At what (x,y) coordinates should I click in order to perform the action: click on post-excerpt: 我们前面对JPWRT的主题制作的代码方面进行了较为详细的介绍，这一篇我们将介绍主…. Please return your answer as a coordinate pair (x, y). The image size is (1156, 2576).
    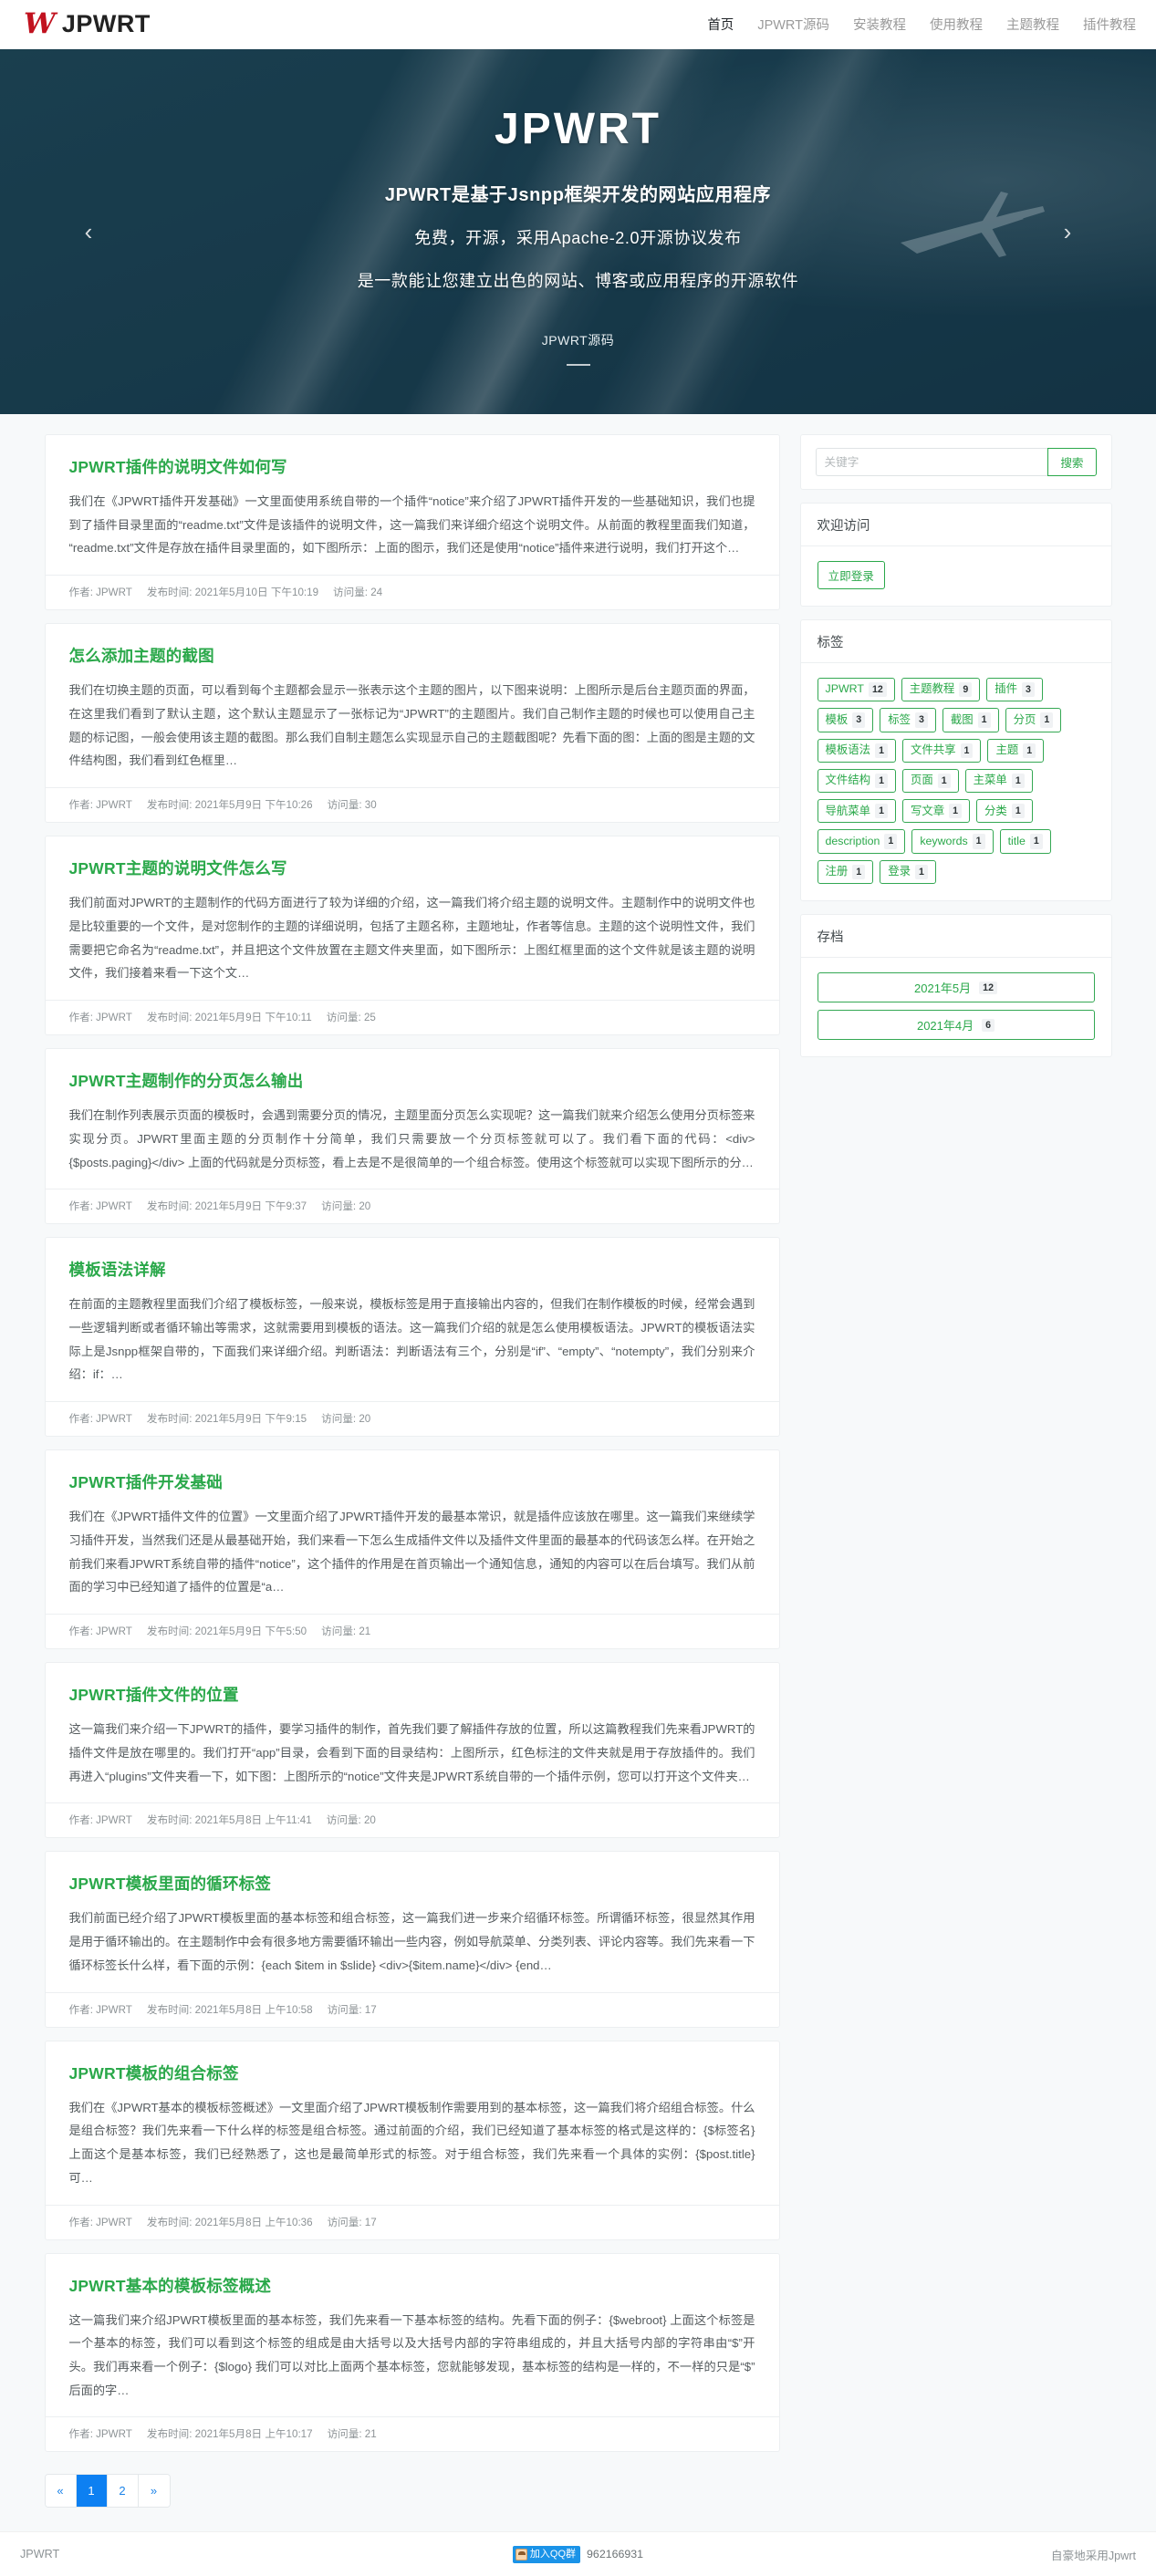
    Looking at the image, I should click on (411, 939).